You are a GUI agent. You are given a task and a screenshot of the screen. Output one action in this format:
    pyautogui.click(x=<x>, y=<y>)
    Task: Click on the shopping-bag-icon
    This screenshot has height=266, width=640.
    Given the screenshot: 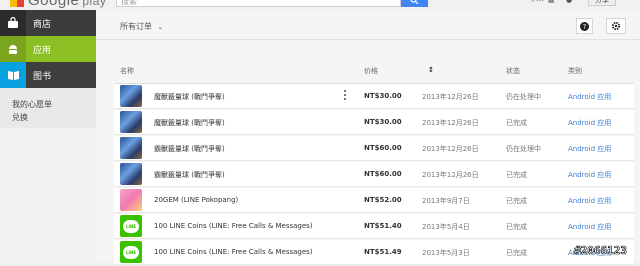 What is the action you would take?
    pyautogui.click(x=13, y=23)
    